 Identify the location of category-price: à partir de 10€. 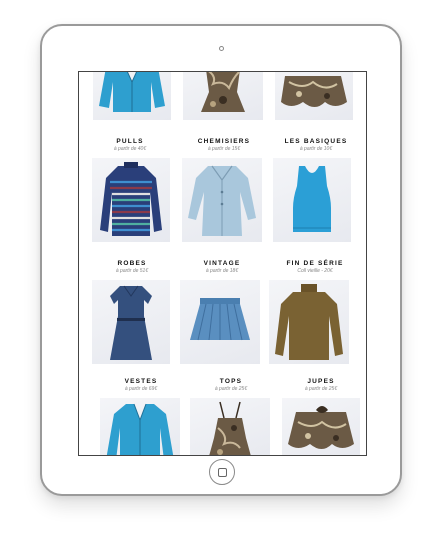
(316, 149).